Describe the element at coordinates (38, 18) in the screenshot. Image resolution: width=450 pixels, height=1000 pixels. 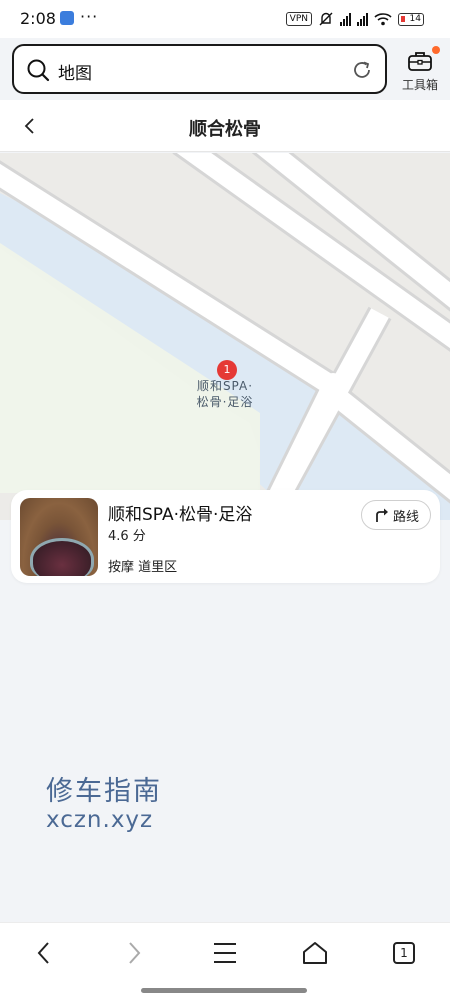
I see `status-time: 2:08` at that location.